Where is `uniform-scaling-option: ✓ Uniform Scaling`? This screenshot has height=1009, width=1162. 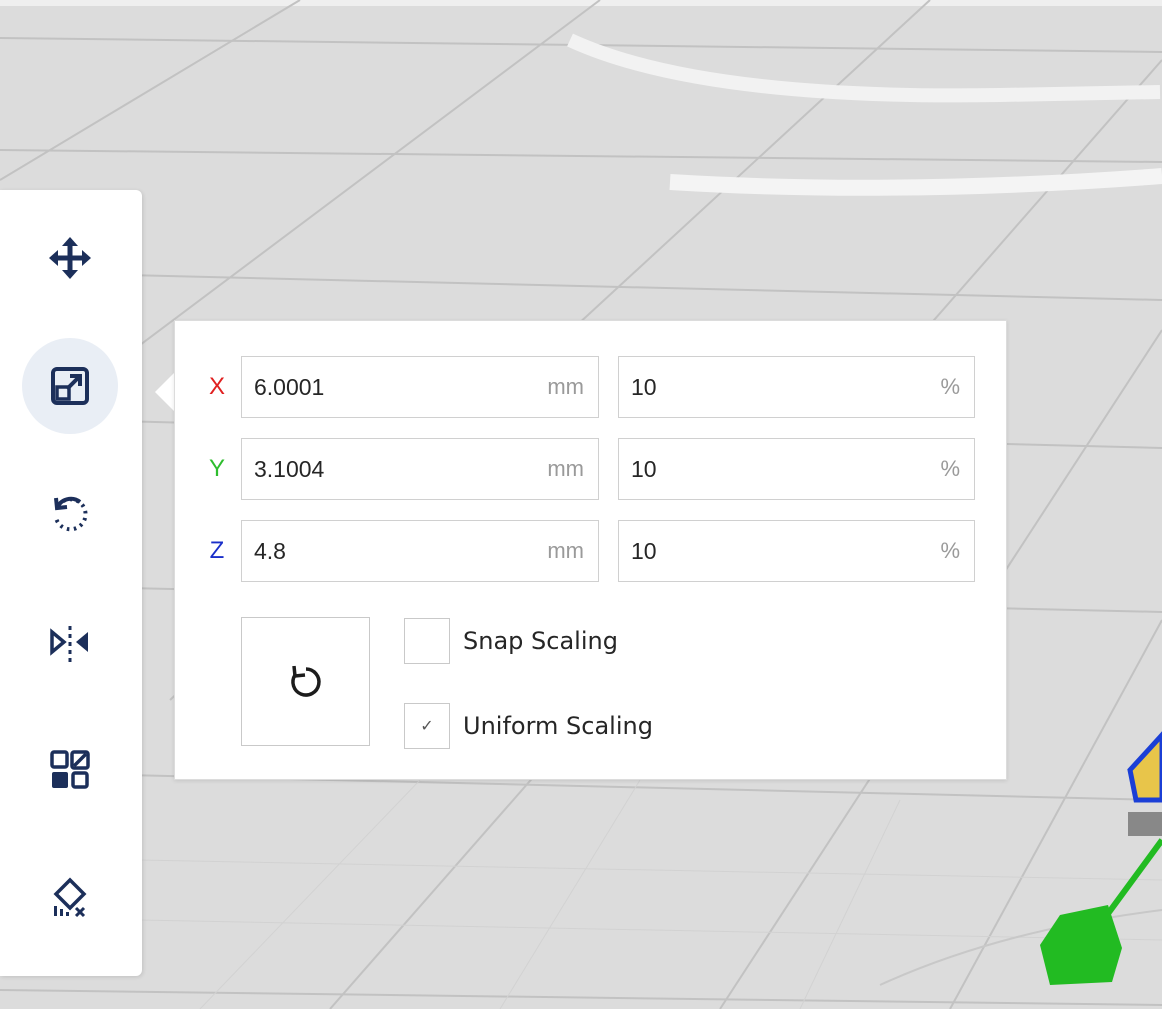 uniform-scaling-option: ✓ Uniform Scaling is located at coordinates (528, 726).